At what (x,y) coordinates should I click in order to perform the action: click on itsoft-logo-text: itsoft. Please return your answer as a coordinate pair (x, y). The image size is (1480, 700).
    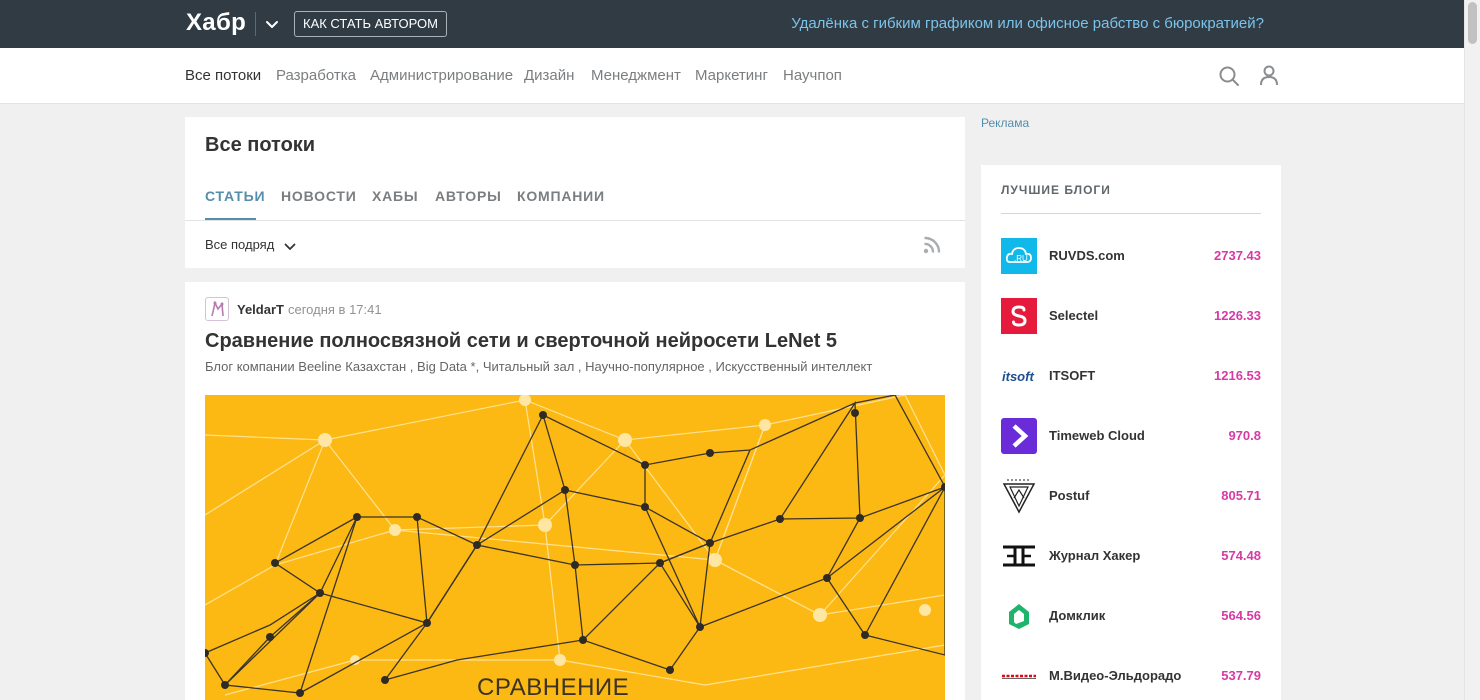
    Looking at the image, I should click on (1018, 376).